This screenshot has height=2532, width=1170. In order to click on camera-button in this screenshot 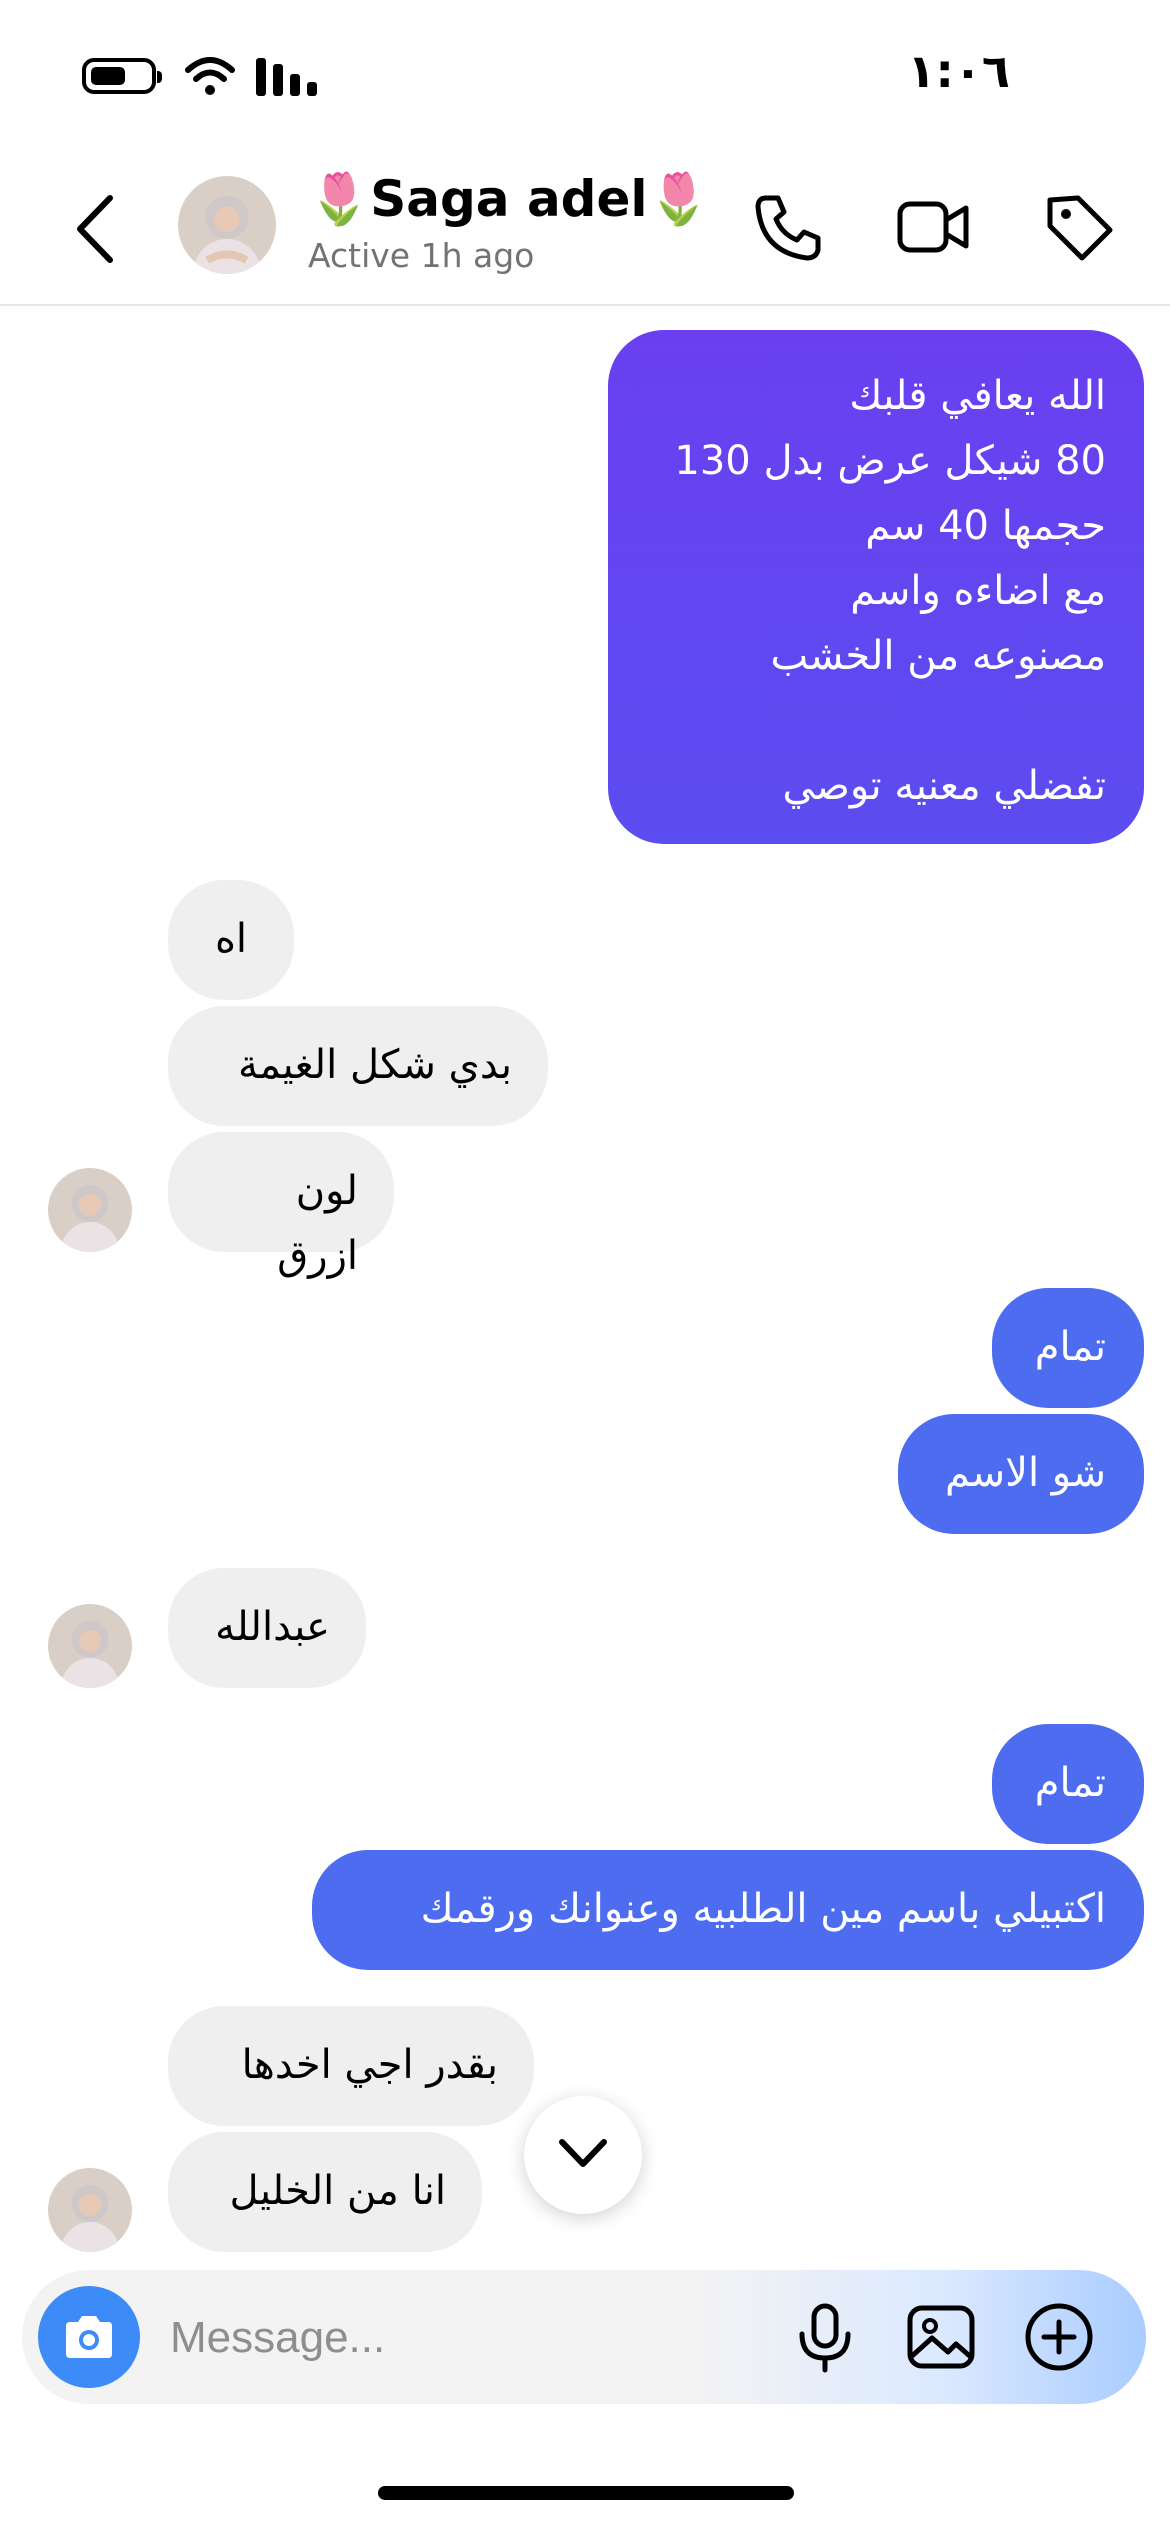, I will do `click(89, 2337)`.